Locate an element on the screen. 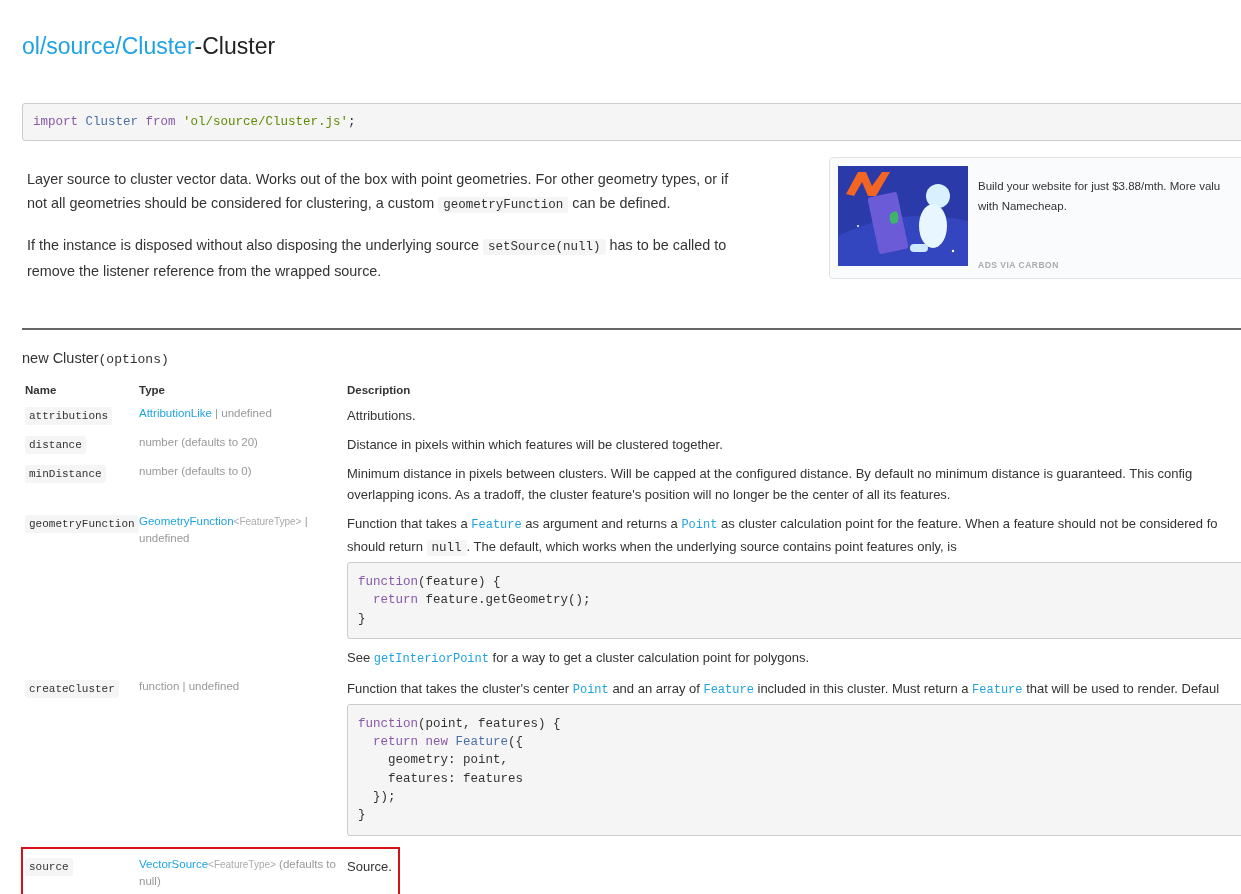  ad-label: ADS VIA CARBON is located at coordinates (1018, 265).